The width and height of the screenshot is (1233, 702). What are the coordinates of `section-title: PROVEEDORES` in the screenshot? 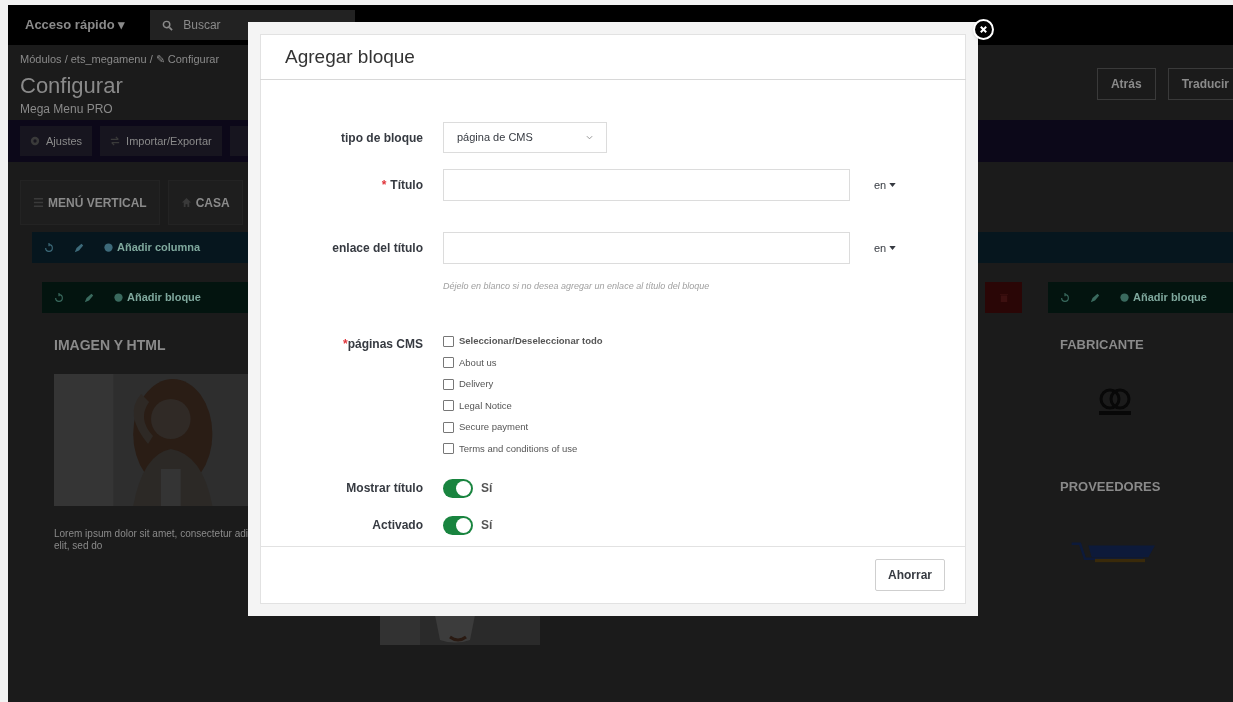 It's located at (1111, 486).